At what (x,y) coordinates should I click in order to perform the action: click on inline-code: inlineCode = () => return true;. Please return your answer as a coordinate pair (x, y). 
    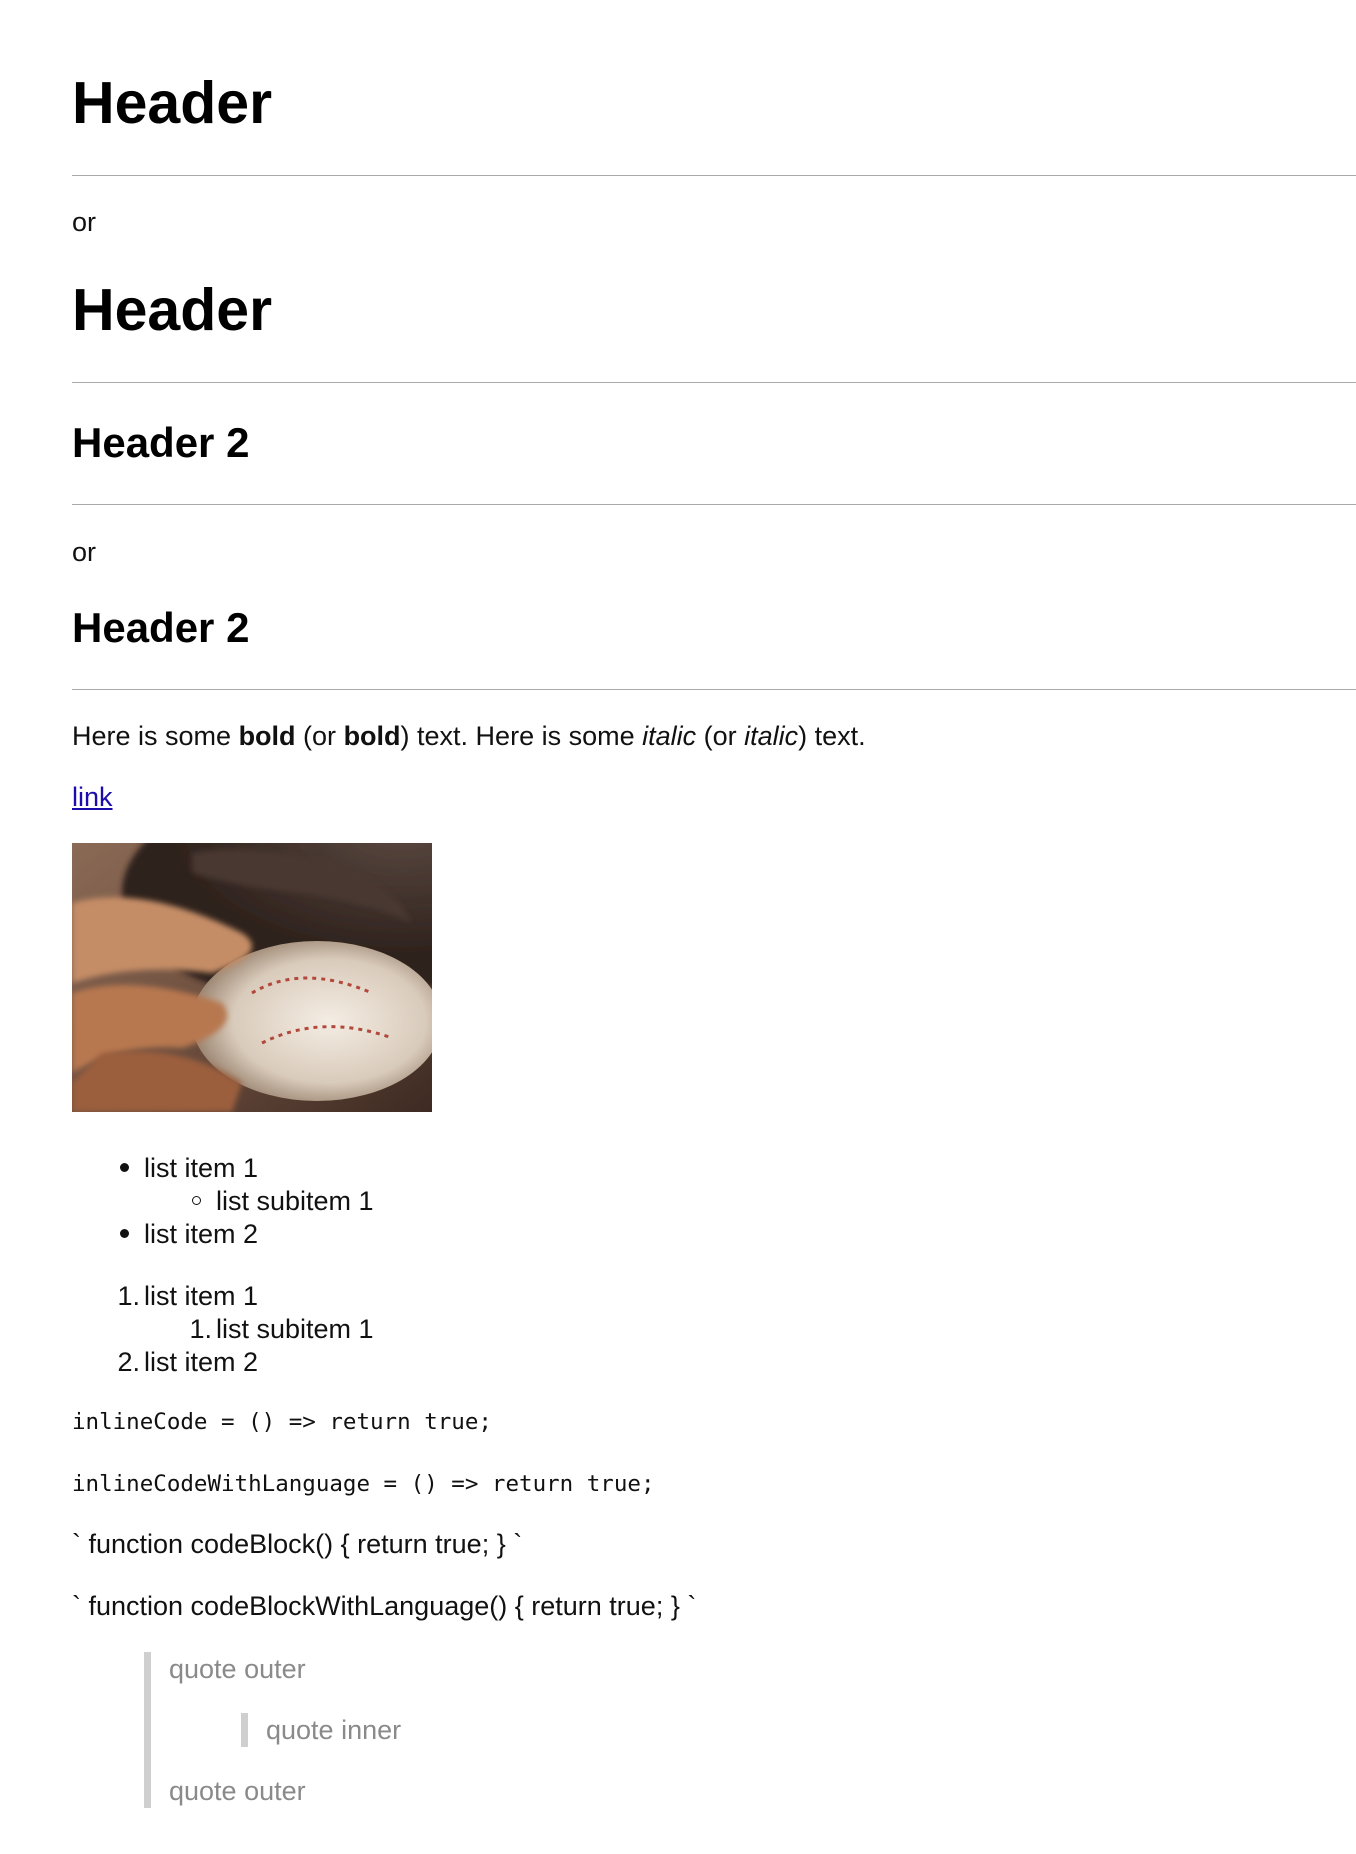
    Looking at the image, I should click on (282, 1422).